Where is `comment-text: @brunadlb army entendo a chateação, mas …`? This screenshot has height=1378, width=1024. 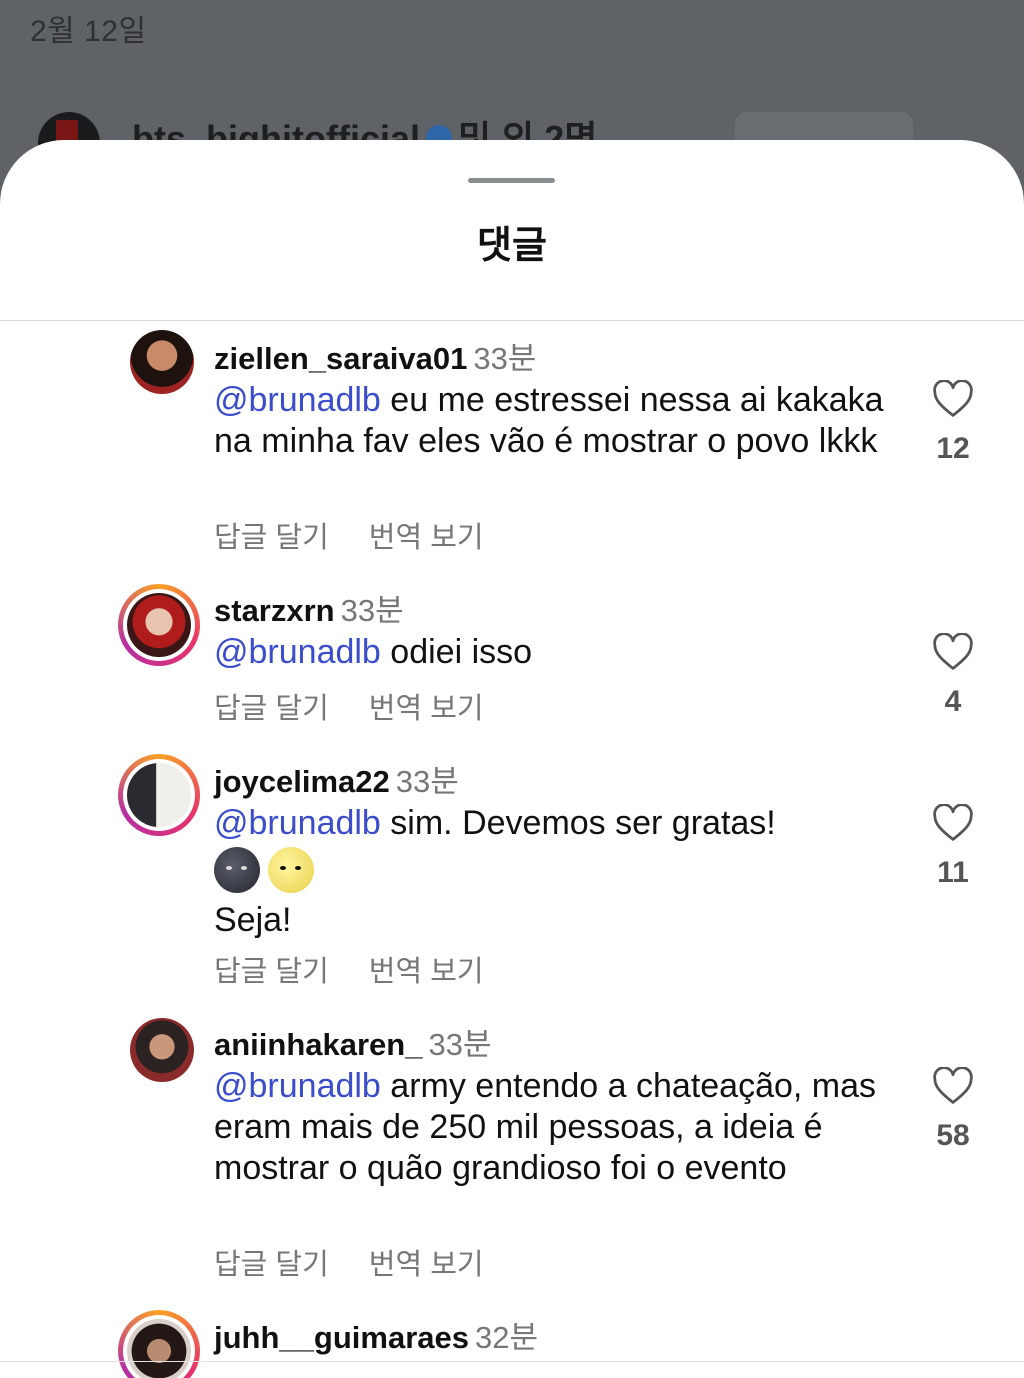 comment-text: @brunadlb army entendo a chateação, mas … is located at coordinates (545, 1127).